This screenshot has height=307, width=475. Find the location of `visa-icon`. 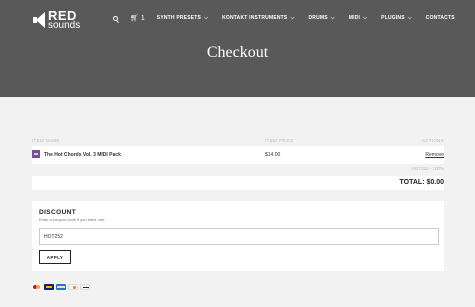

visa-icon is located at coordinates (49, 287).